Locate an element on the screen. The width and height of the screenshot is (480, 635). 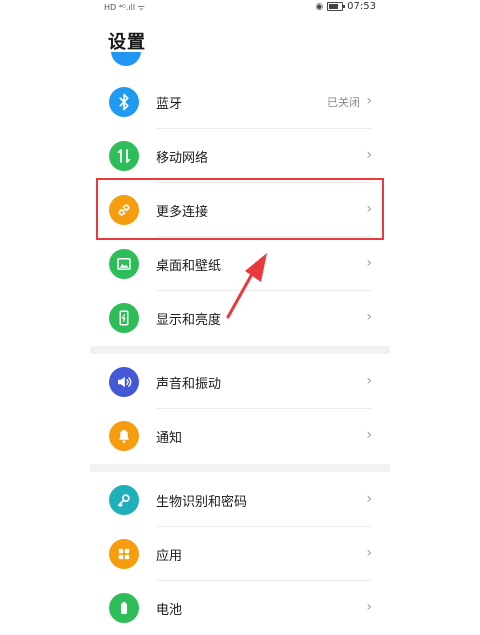
signal-status-text: HD ⁴ᴳ.ıll ᯤ is located at coordinates (124, 7).